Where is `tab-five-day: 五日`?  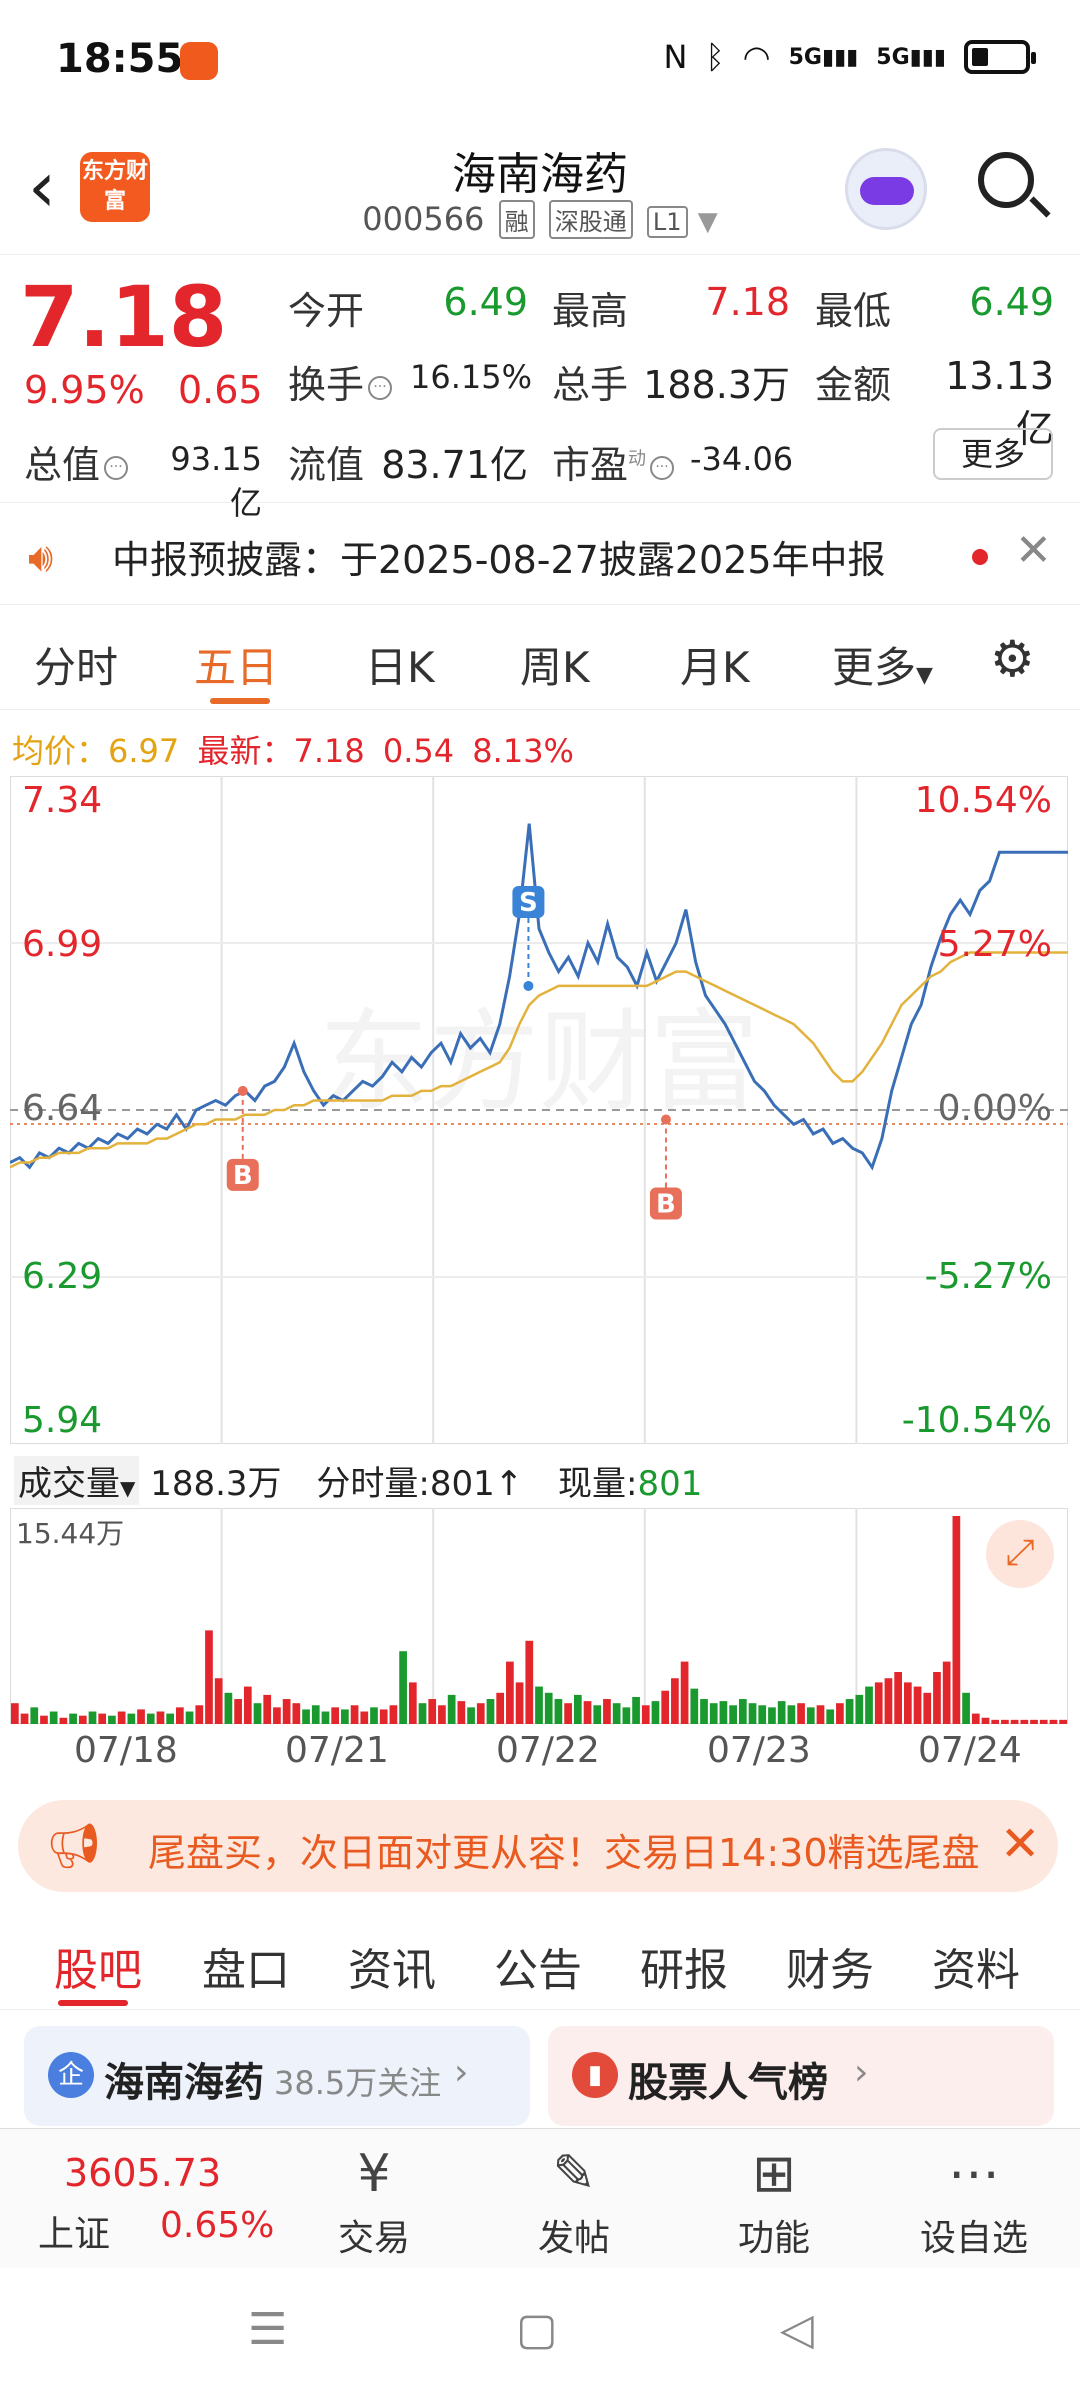
tab-five-day: 五日 is located at coordinates (236, 664).